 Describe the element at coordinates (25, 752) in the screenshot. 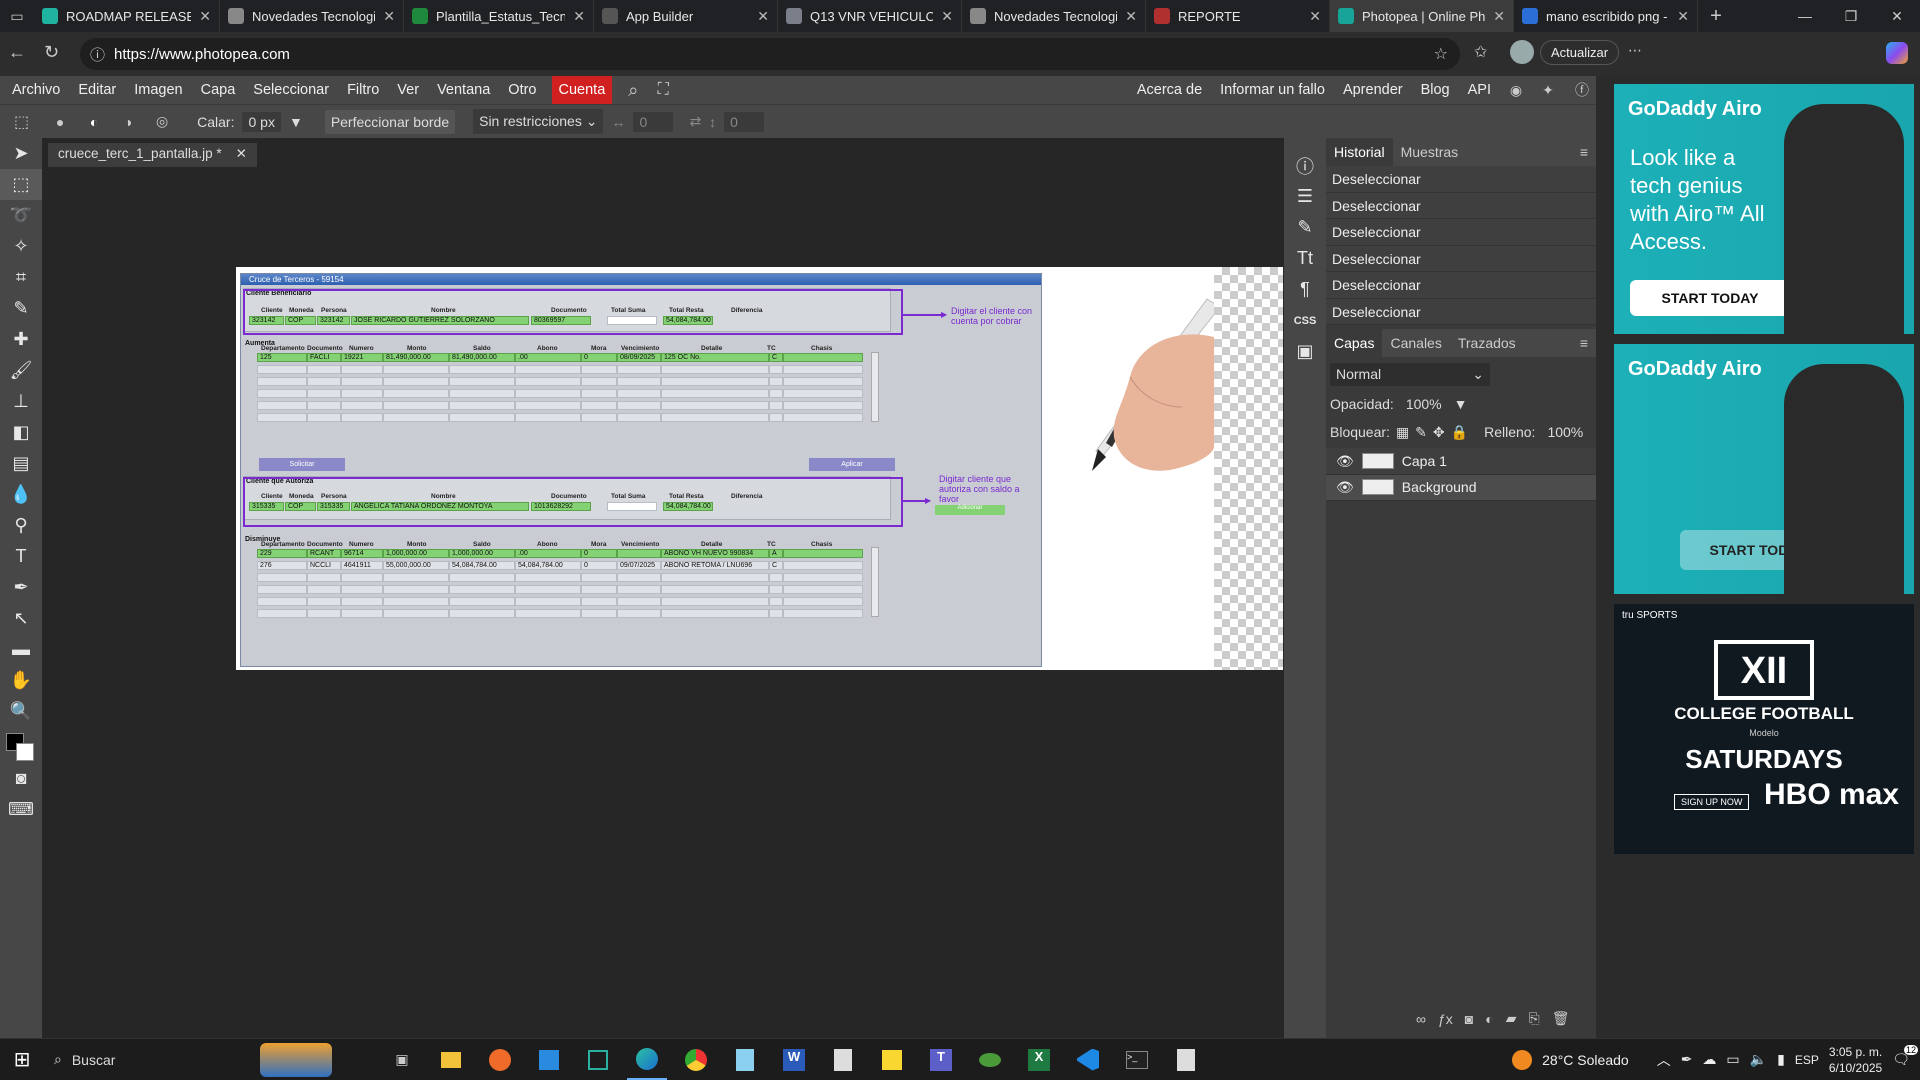

I see `background-color-swatch` at that location.